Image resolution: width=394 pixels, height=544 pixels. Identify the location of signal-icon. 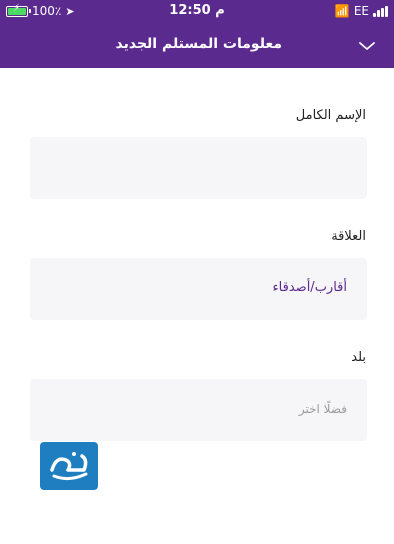
(380, 11).